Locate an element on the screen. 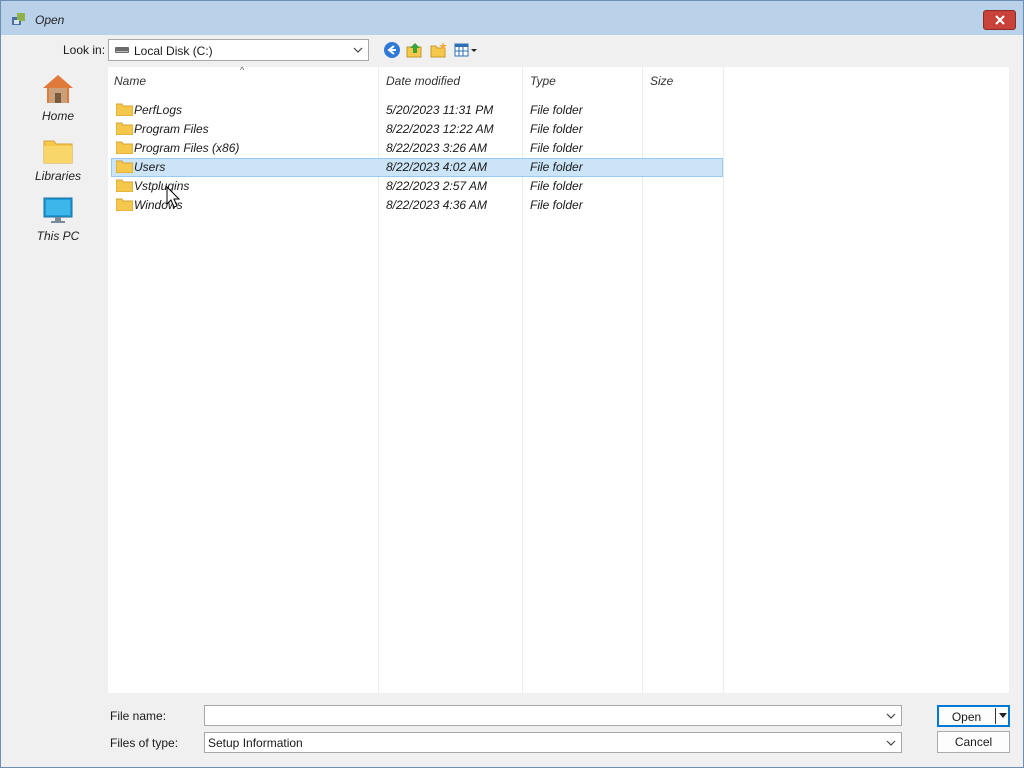 The height and width of the screenshot is (768, 1024). column-header-name: Name is located at coordinates (243, 80).